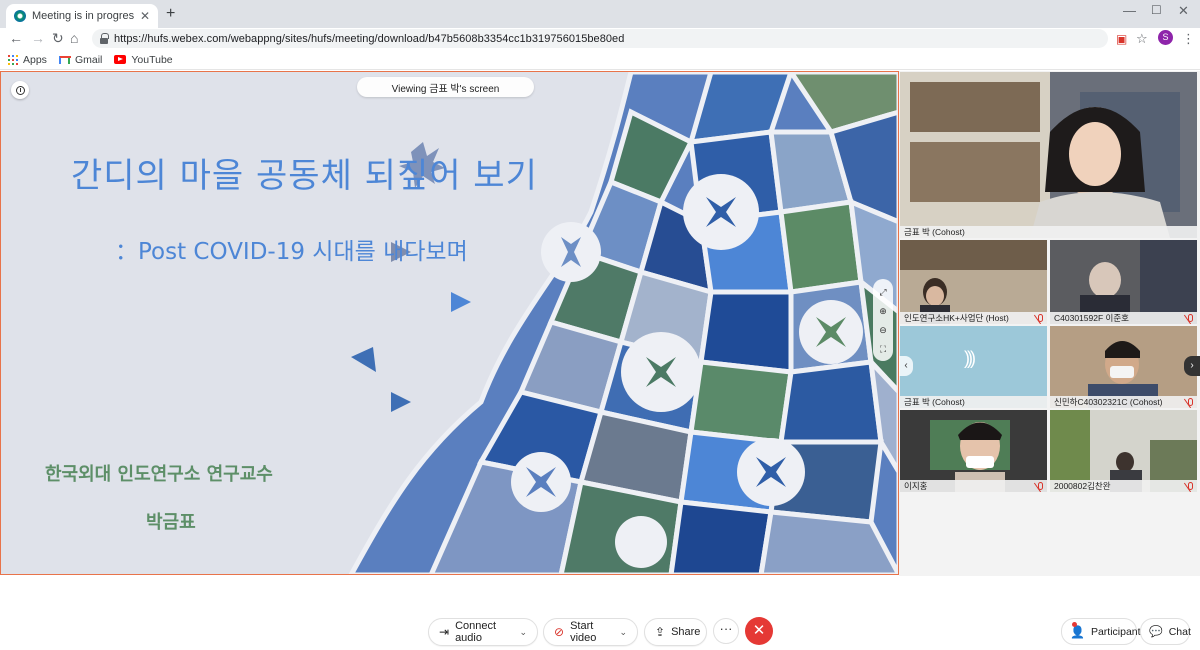  Describe the element at coordinates (16, 38) in the screenshot. I see `back-icon: ←` at that location.